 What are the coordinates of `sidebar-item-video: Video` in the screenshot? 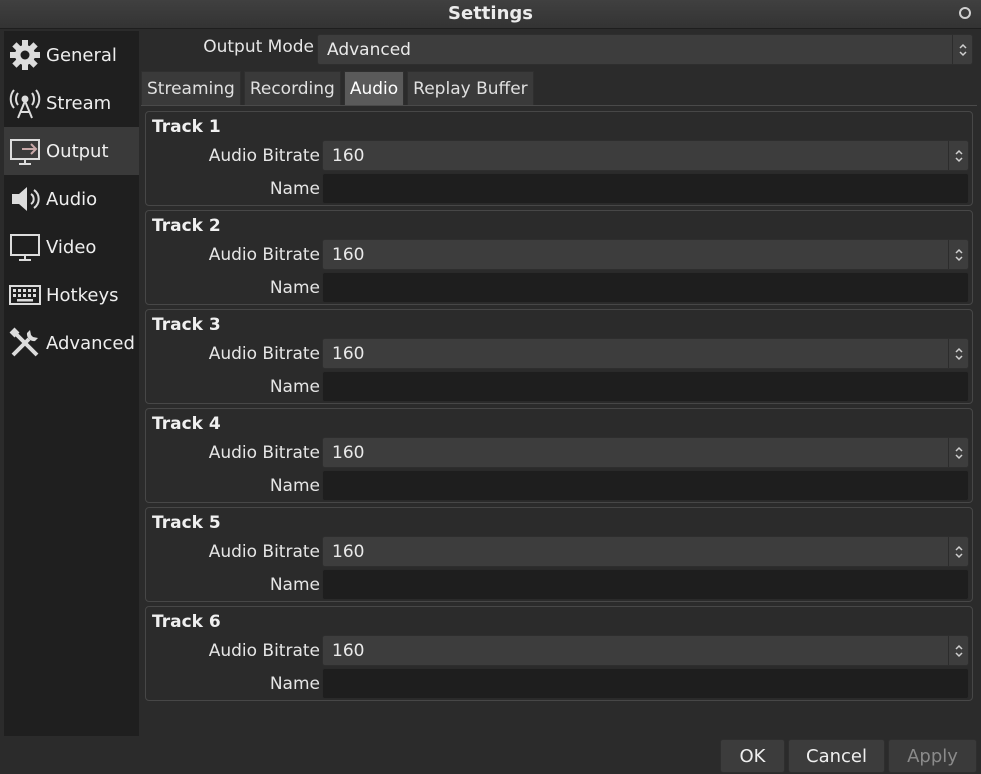 It's located at (71, 247).